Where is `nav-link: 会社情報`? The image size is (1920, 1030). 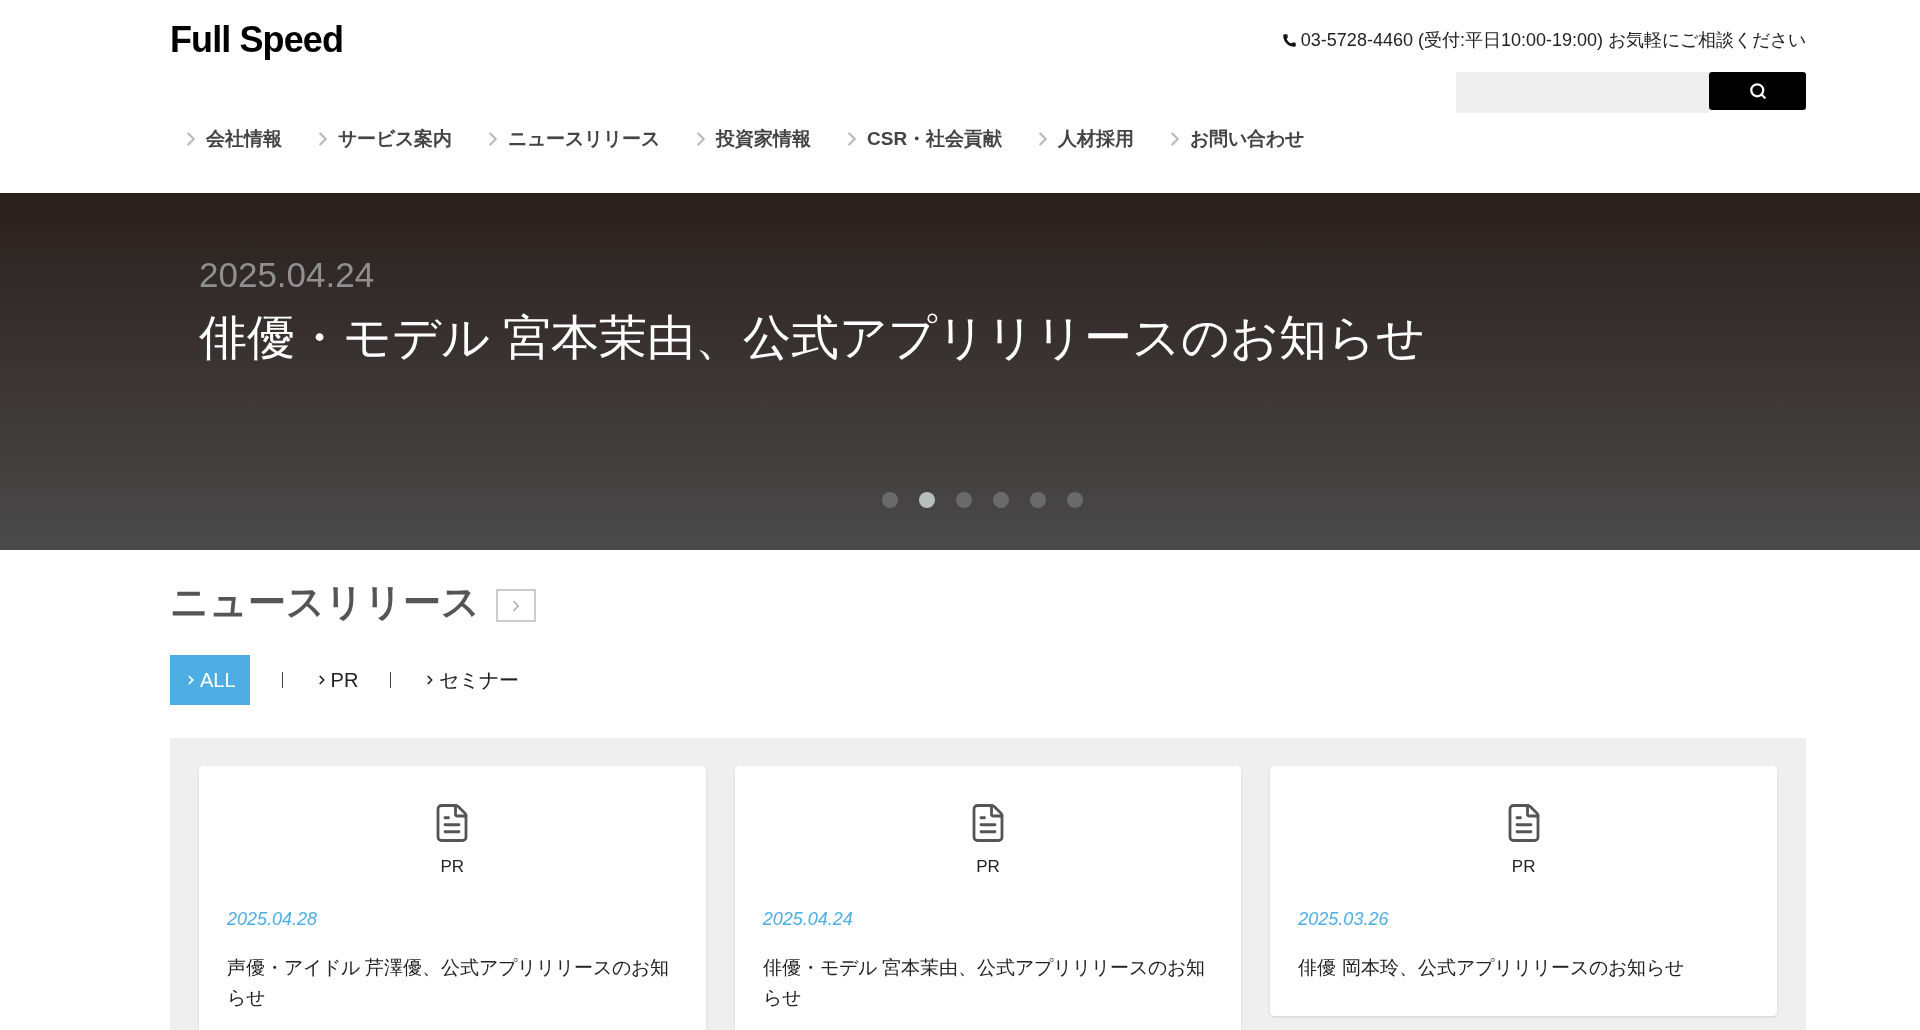
nav-link: 会社情報 is located at coordinates (231, 139).